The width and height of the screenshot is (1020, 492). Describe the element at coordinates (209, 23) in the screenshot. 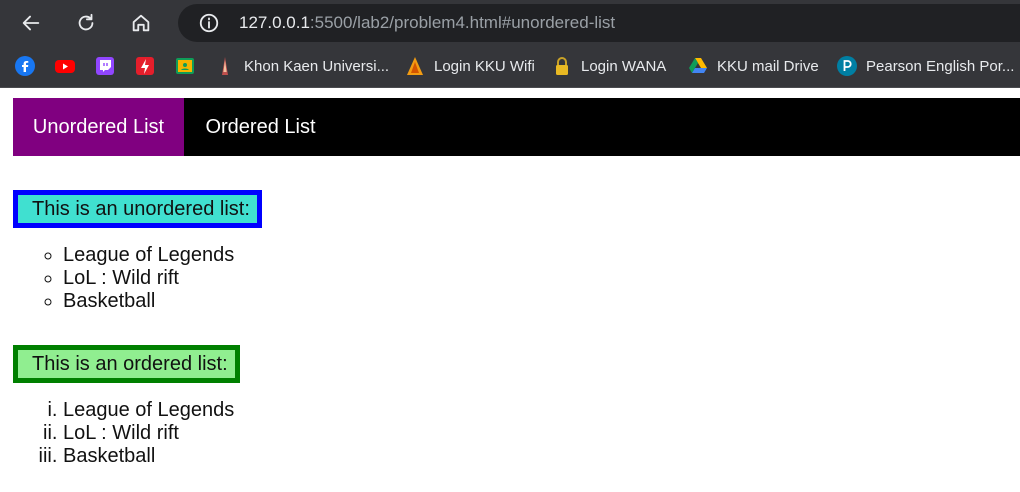

I see `info-icon` at that location.